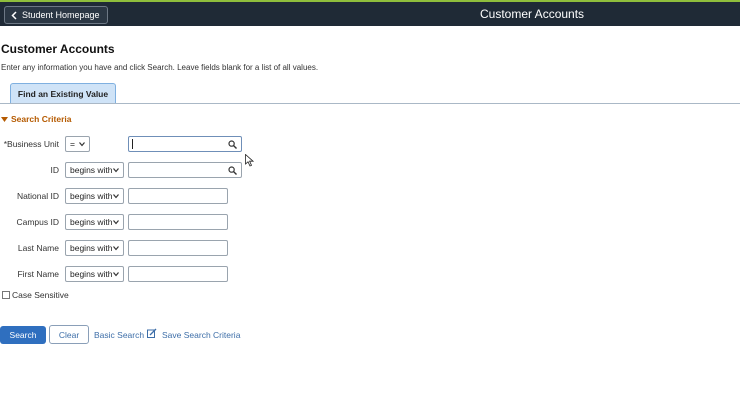  I want to click on clear-button: Clear, so click(69, 334).